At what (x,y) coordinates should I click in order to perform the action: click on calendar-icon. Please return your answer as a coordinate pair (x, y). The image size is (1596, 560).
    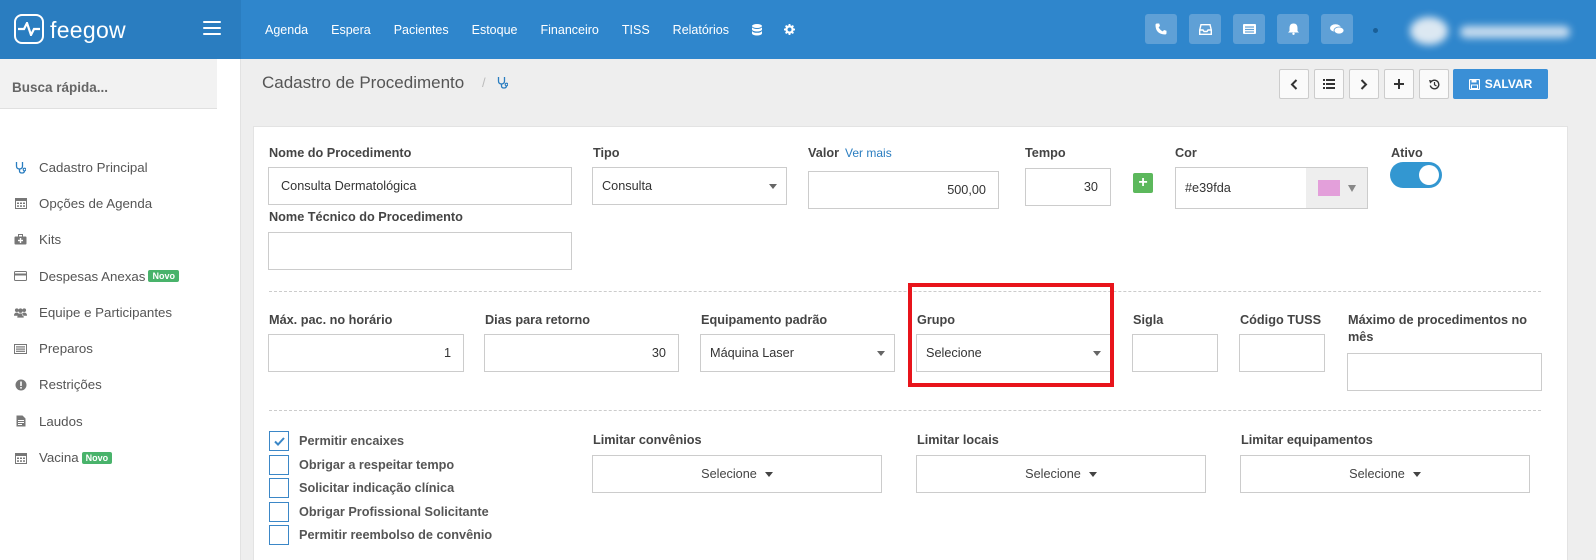
    Looking at the image, I should click on (20, 457).